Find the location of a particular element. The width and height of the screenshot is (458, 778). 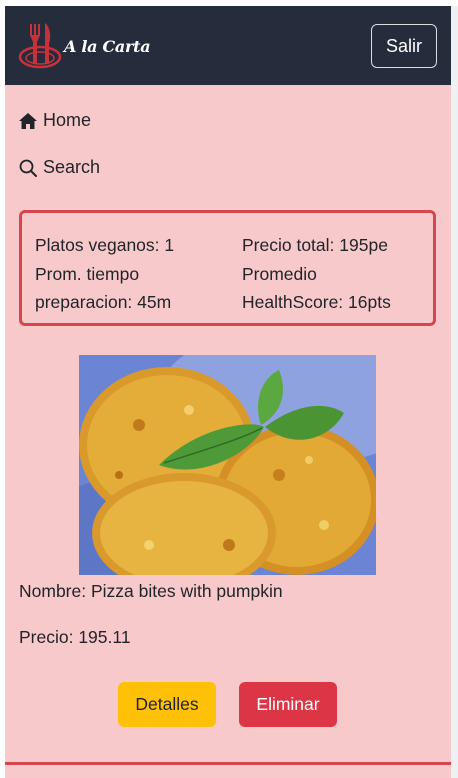

house-icon is located at coordinates (28, 120).